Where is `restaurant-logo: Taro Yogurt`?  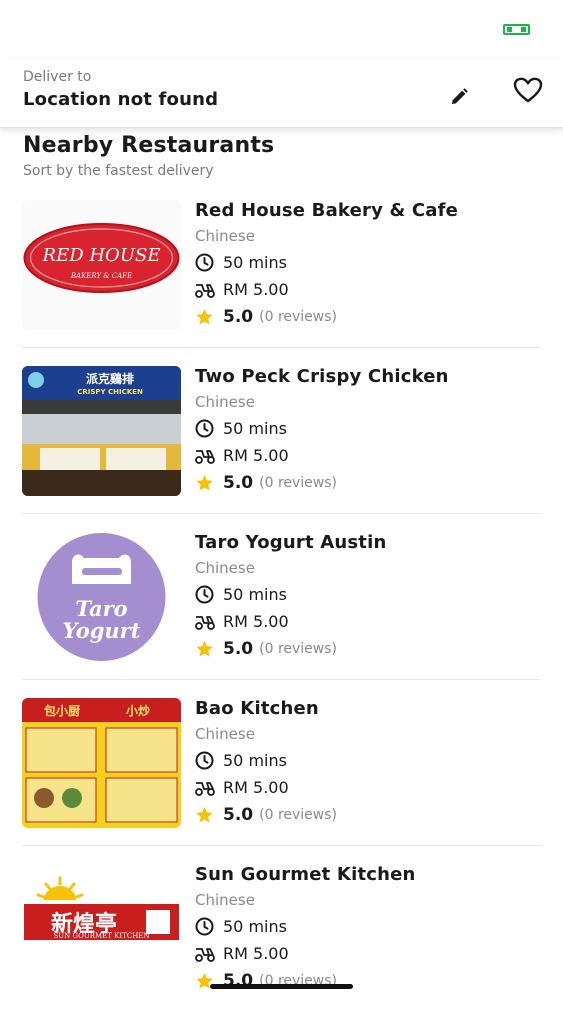 restaurant-logo: Taro Yogurt is located at coordinates (101, 597).